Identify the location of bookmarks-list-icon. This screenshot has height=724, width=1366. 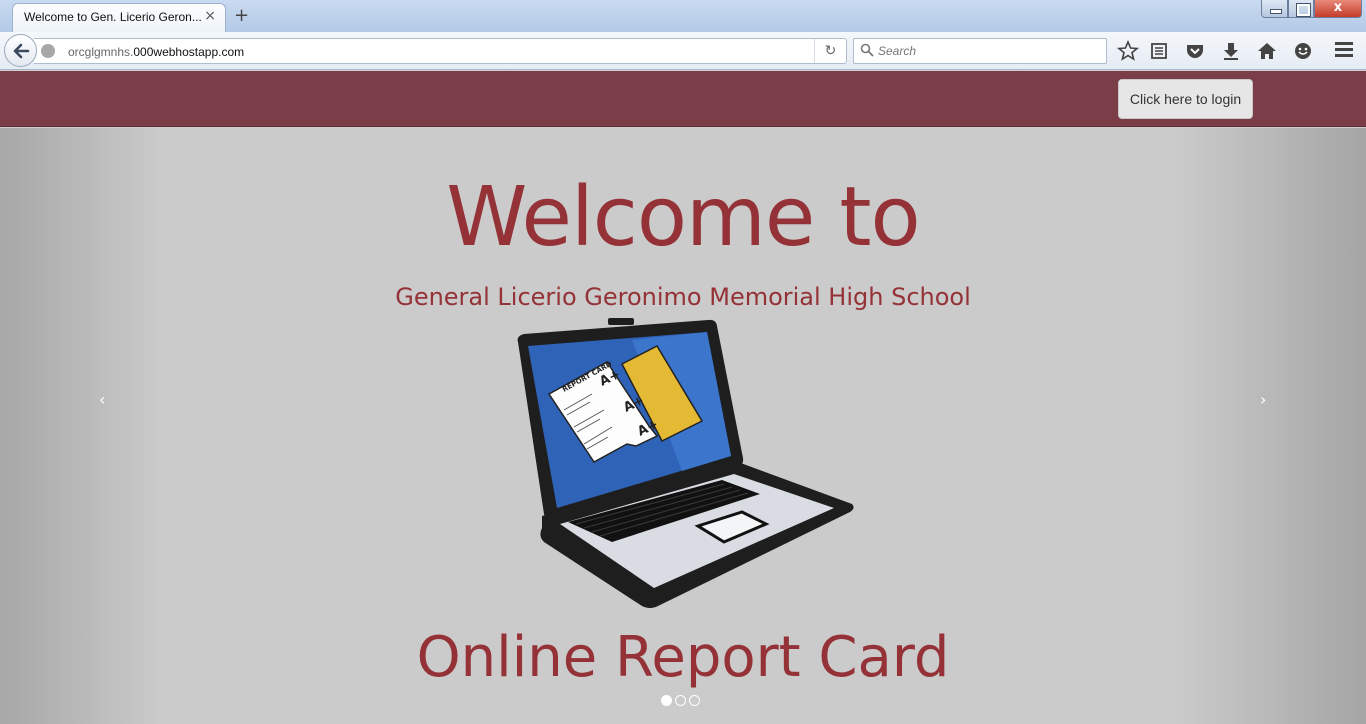
(1159, 51).